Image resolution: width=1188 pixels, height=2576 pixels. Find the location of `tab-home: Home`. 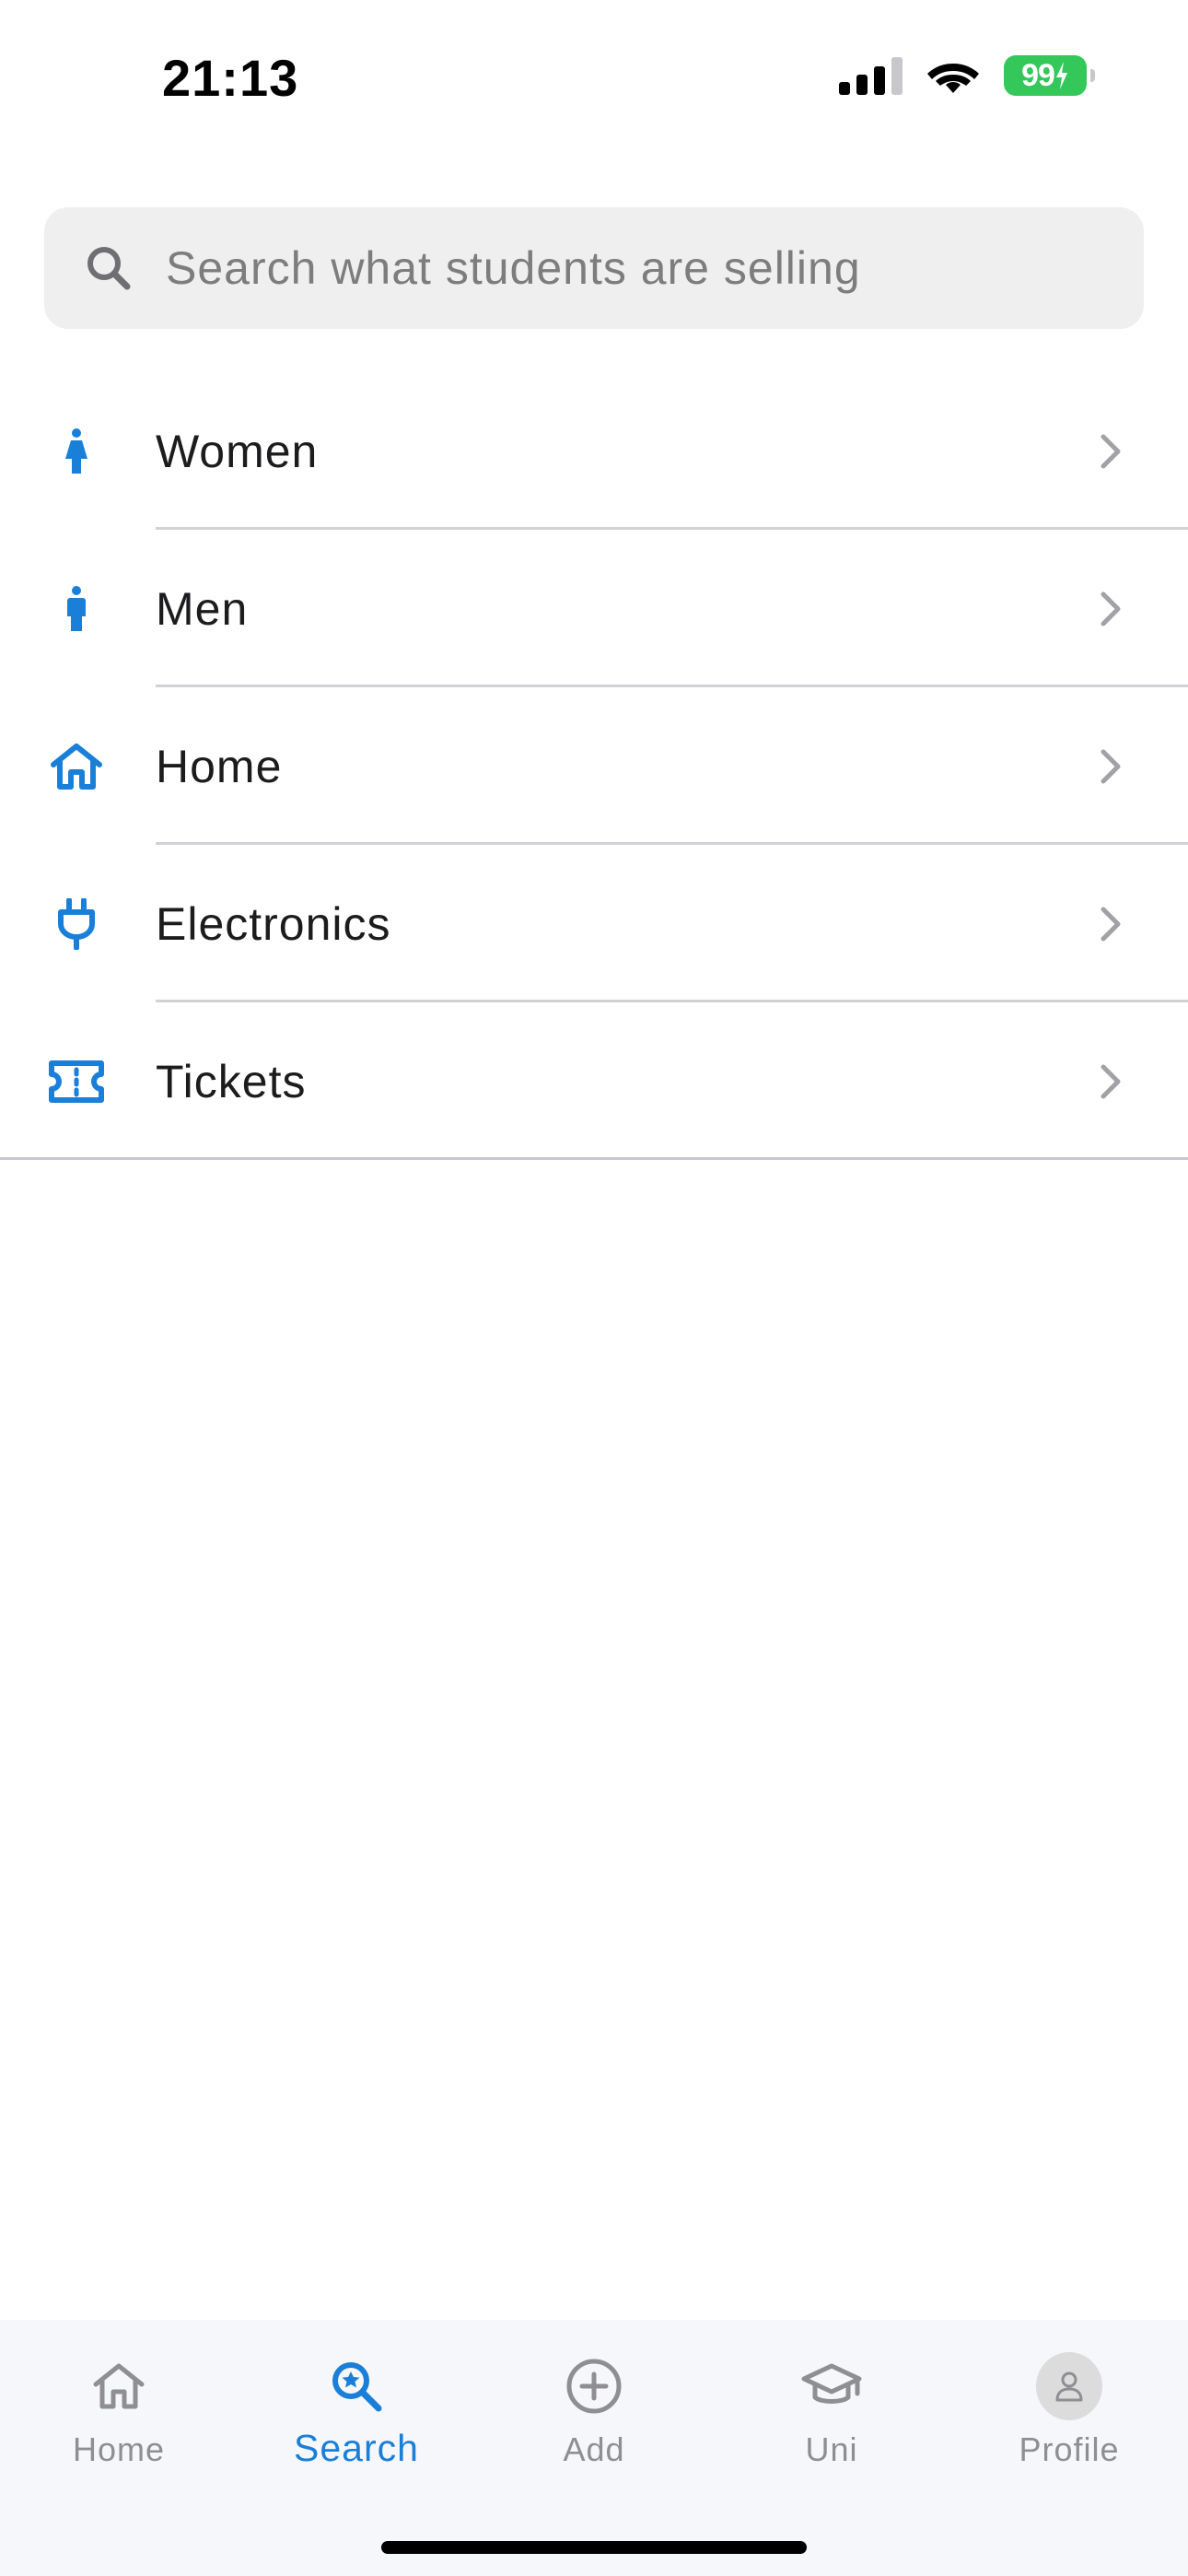

tab-home: Home is located at coordinates (119, 2412).